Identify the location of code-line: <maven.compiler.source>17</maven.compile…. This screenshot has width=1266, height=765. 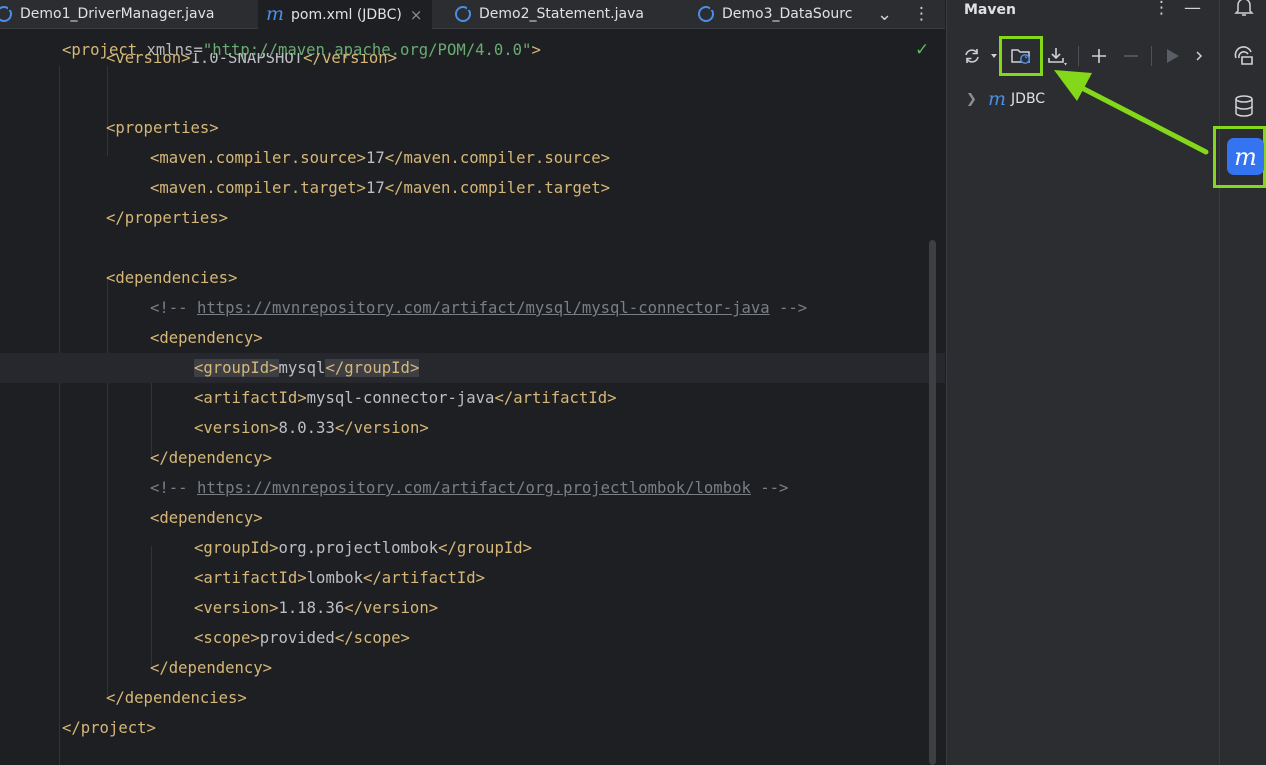
(380, 158).